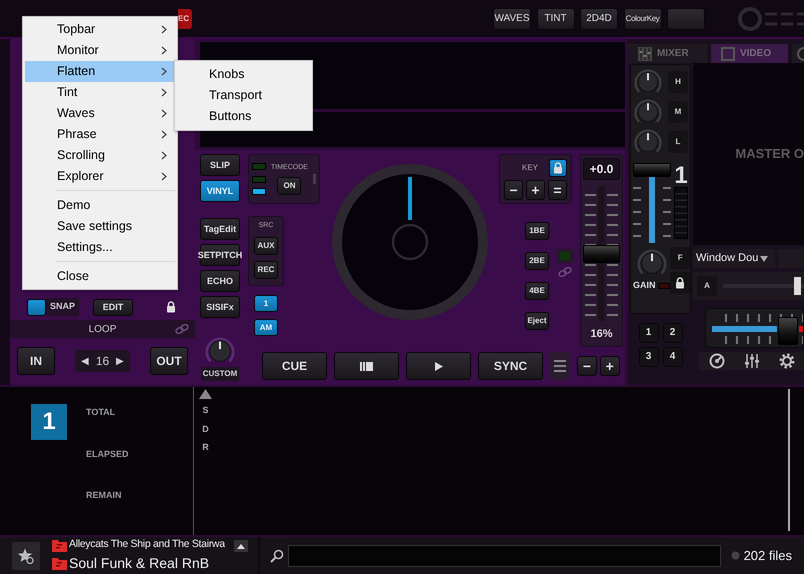 The width and height of the screenshot is (804, 574). I want to click on channel-button: 1, so click(266, 303).